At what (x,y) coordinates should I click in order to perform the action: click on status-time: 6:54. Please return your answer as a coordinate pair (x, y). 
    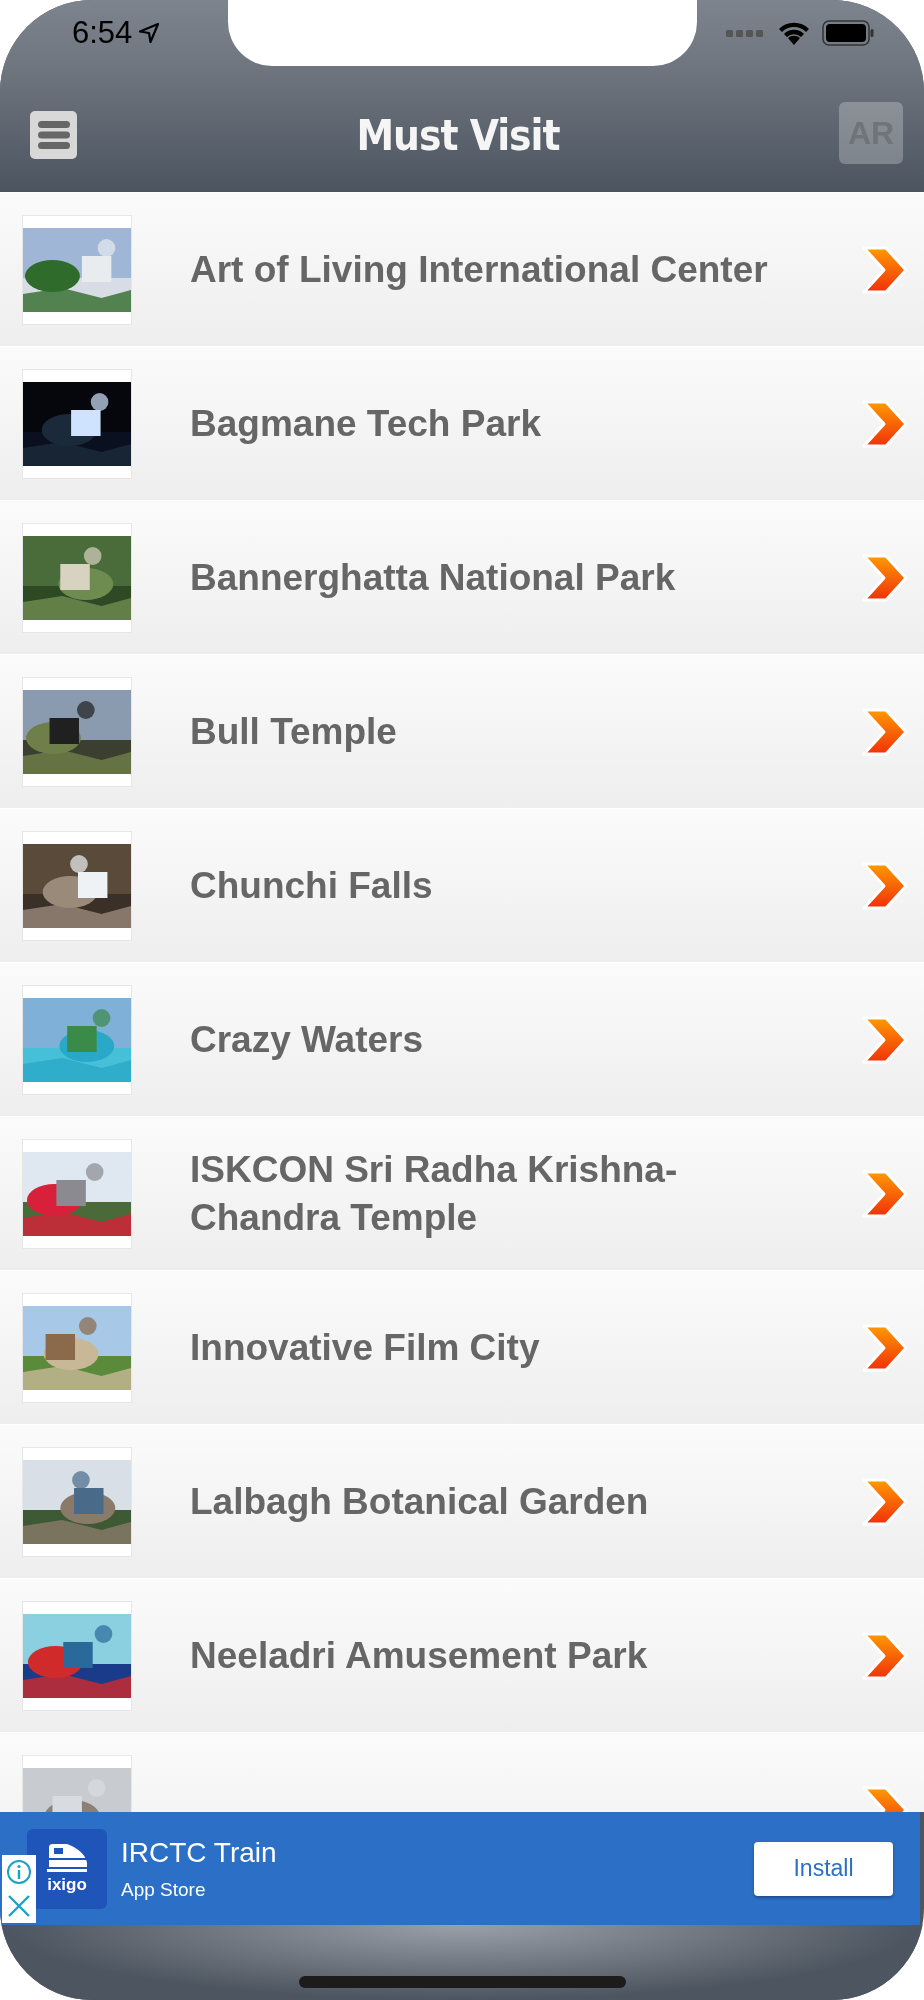
    Looking at the image, I should click on (102, 33).